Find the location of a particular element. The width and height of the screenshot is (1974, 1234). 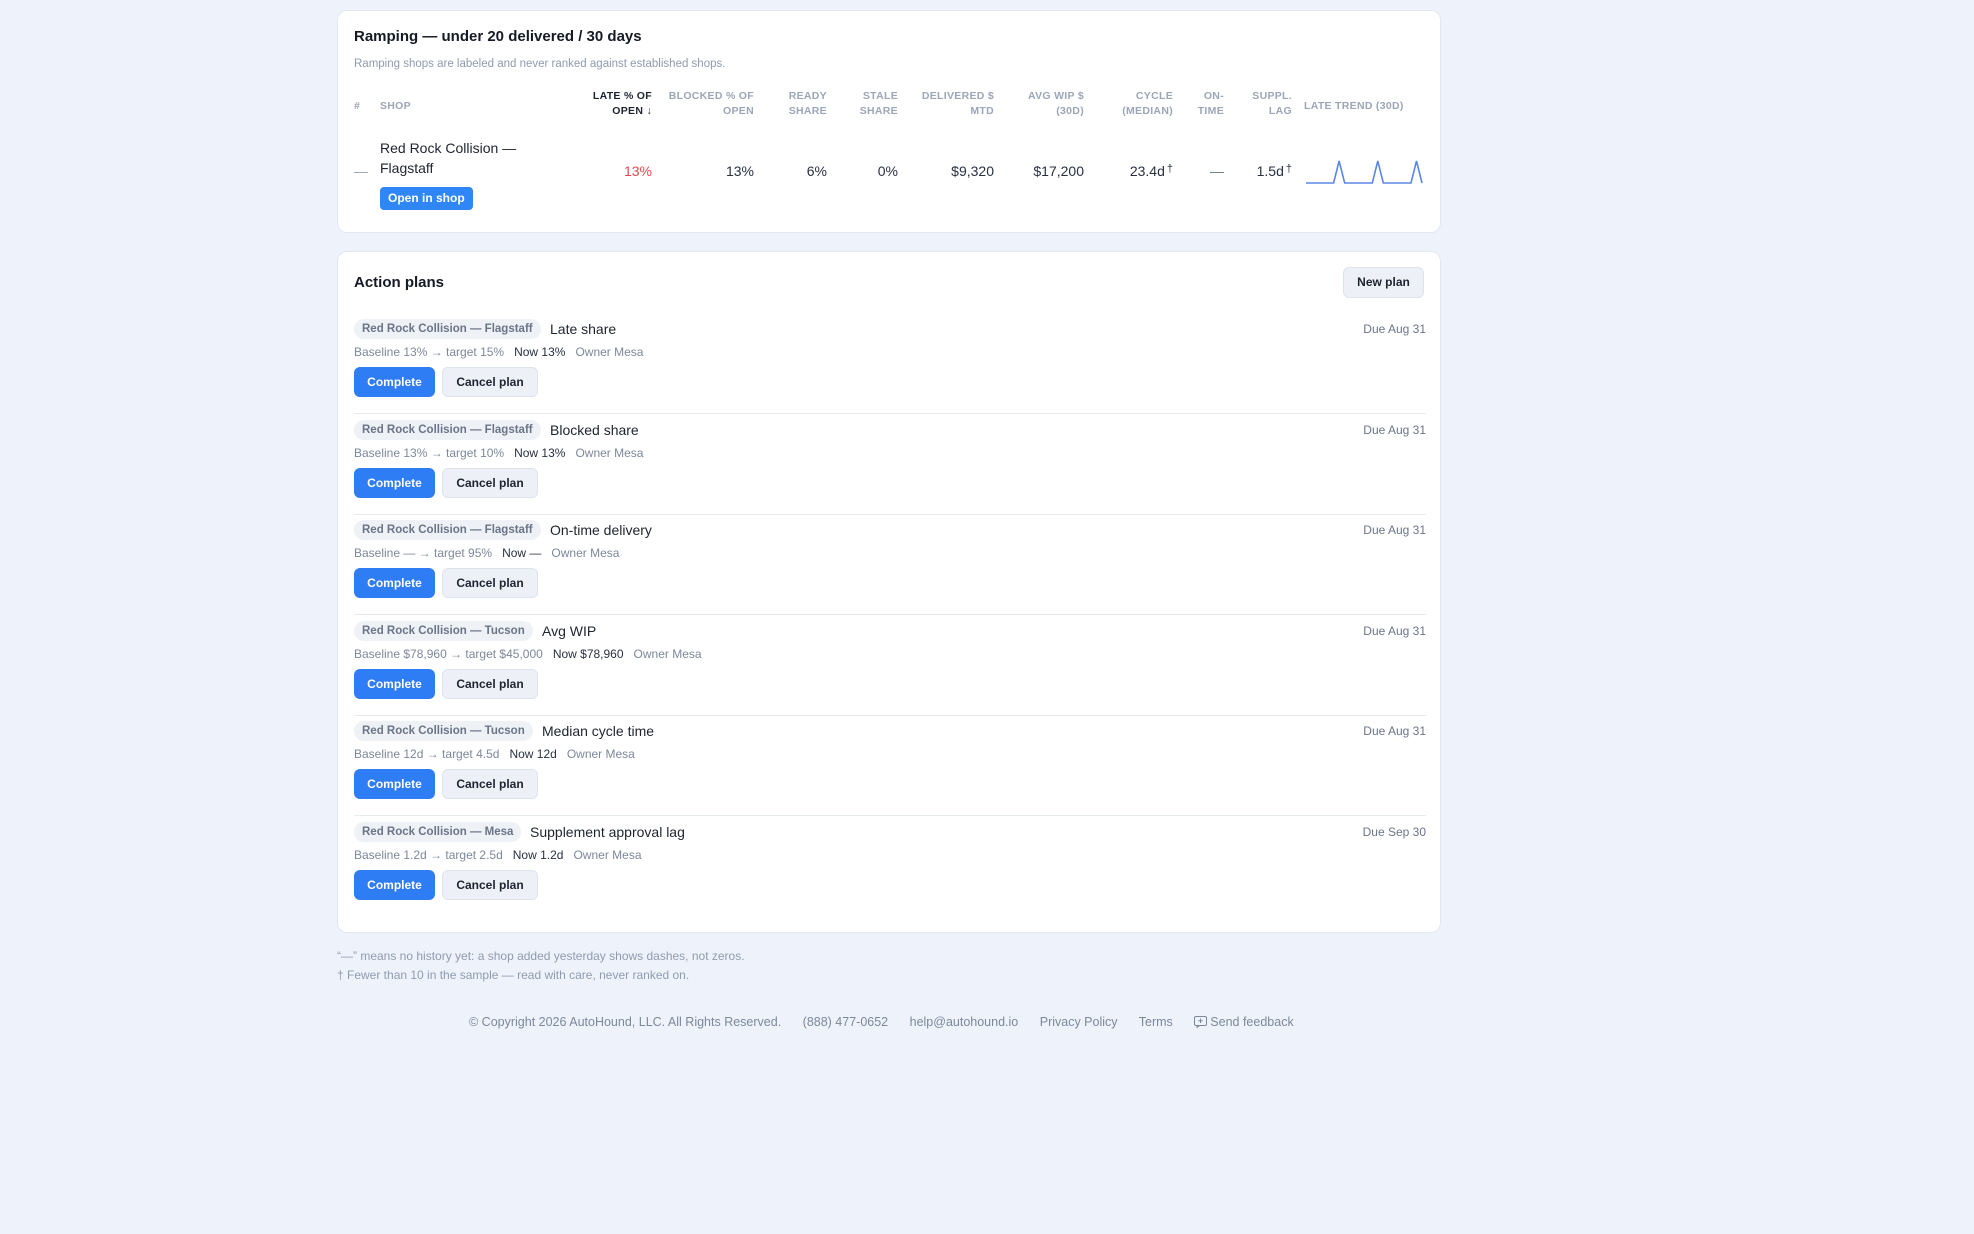

col-ontime-header-line2: TIME is located at coordinates (1210, 111).